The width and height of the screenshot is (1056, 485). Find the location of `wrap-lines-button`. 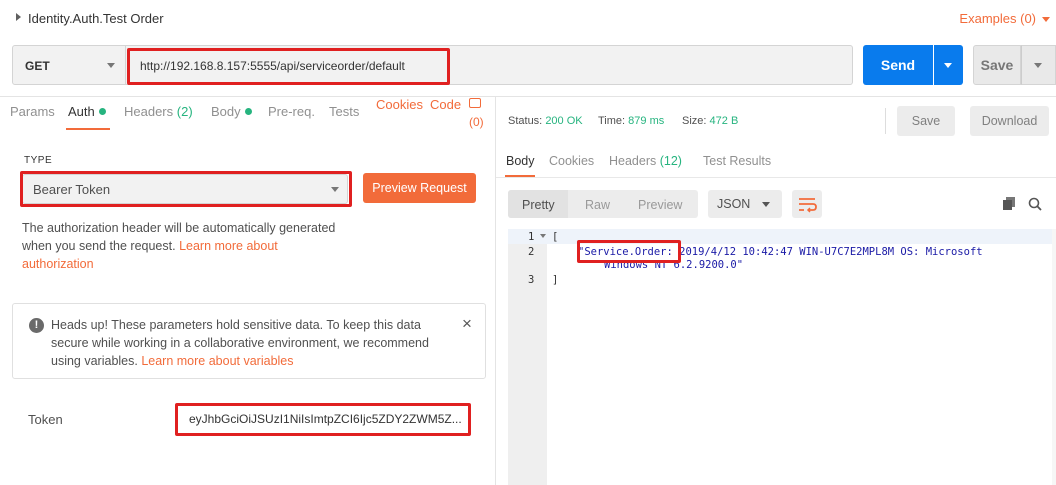

wrap-lines-button is located at coordinates (807, 204).